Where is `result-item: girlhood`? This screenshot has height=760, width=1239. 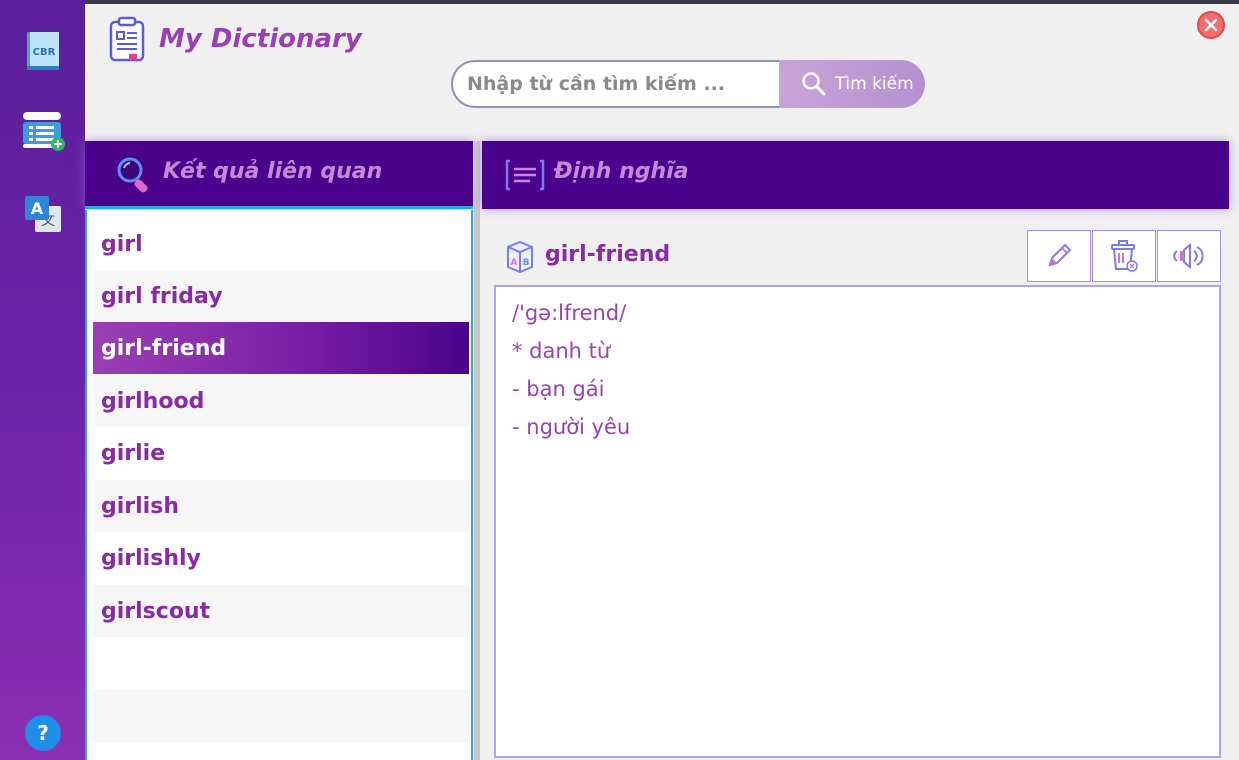 result-item: girlhood is located at coordinates (281, 401).